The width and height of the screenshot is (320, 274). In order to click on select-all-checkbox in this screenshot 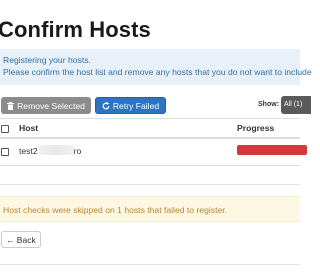, I will do `click(5, 129)`.